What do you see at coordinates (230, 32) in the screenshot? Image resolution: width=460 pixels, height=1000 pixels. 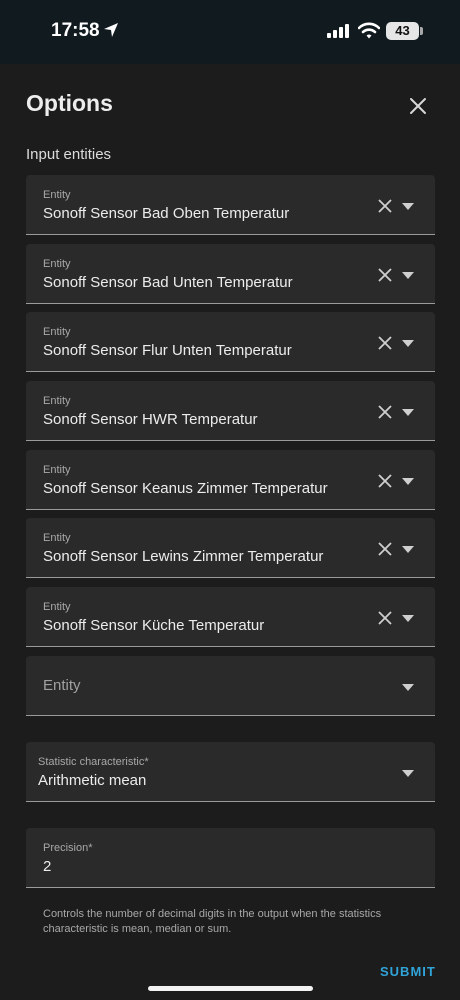 I see `status-bar: 17:58 43` at bounding box center [230, 32].